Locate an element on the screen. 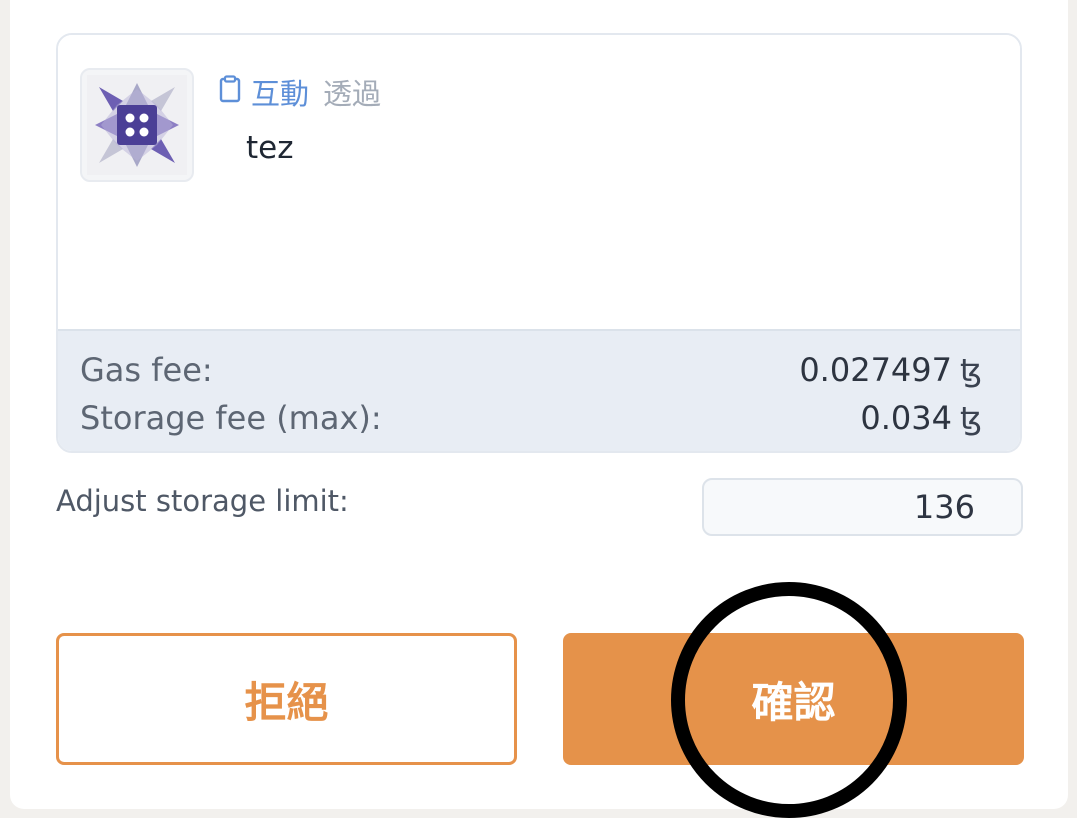 The image size is (1077, 818). via-label: 透過 is located at coordinates (352, 94).